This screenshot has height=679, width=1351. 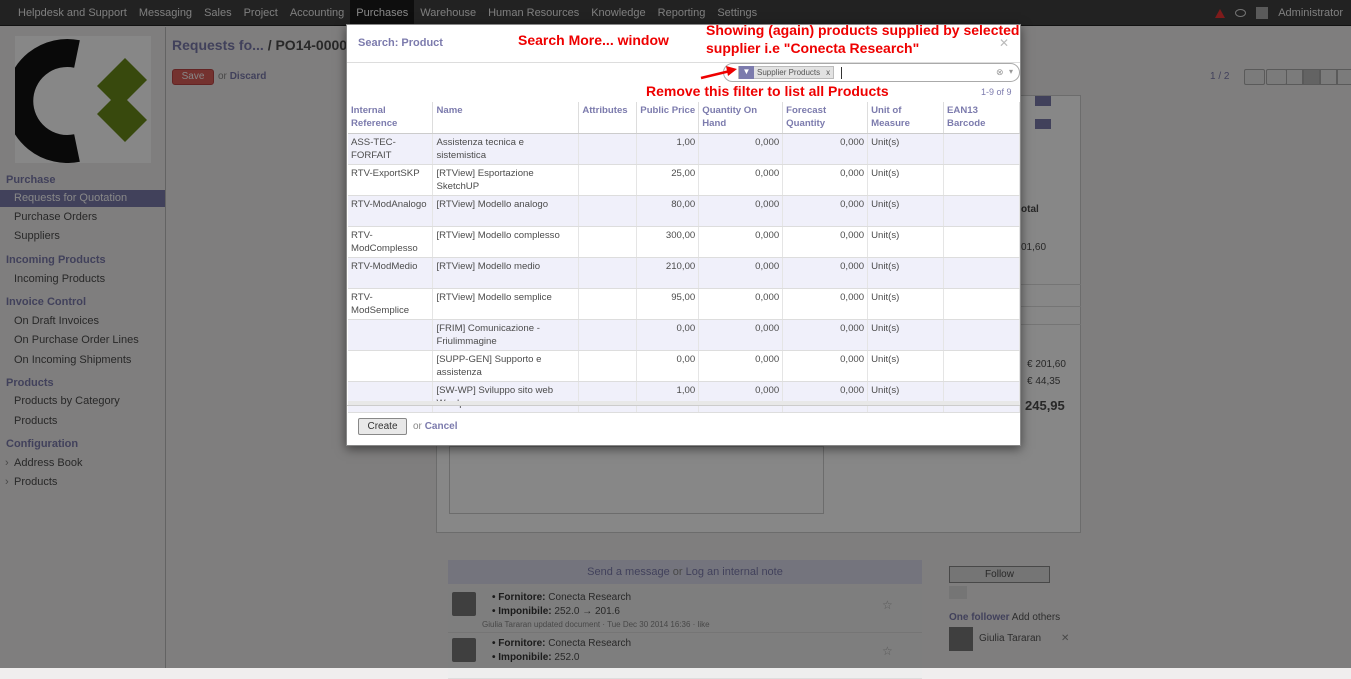 What do you see at coordinates (668, 273) in the screenshot?
I see `cell-public-price: 210,00` at bounding box center [668, 273].